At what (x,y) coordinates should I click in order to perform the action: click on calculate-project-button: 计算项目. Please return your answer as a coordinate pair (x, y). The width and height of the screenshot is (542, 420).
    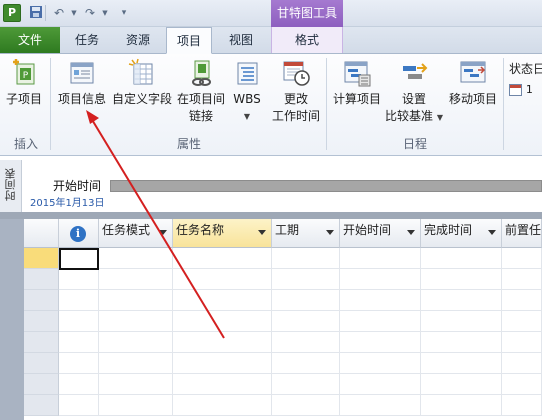
    Looking at the image, I should click on (357, 83).